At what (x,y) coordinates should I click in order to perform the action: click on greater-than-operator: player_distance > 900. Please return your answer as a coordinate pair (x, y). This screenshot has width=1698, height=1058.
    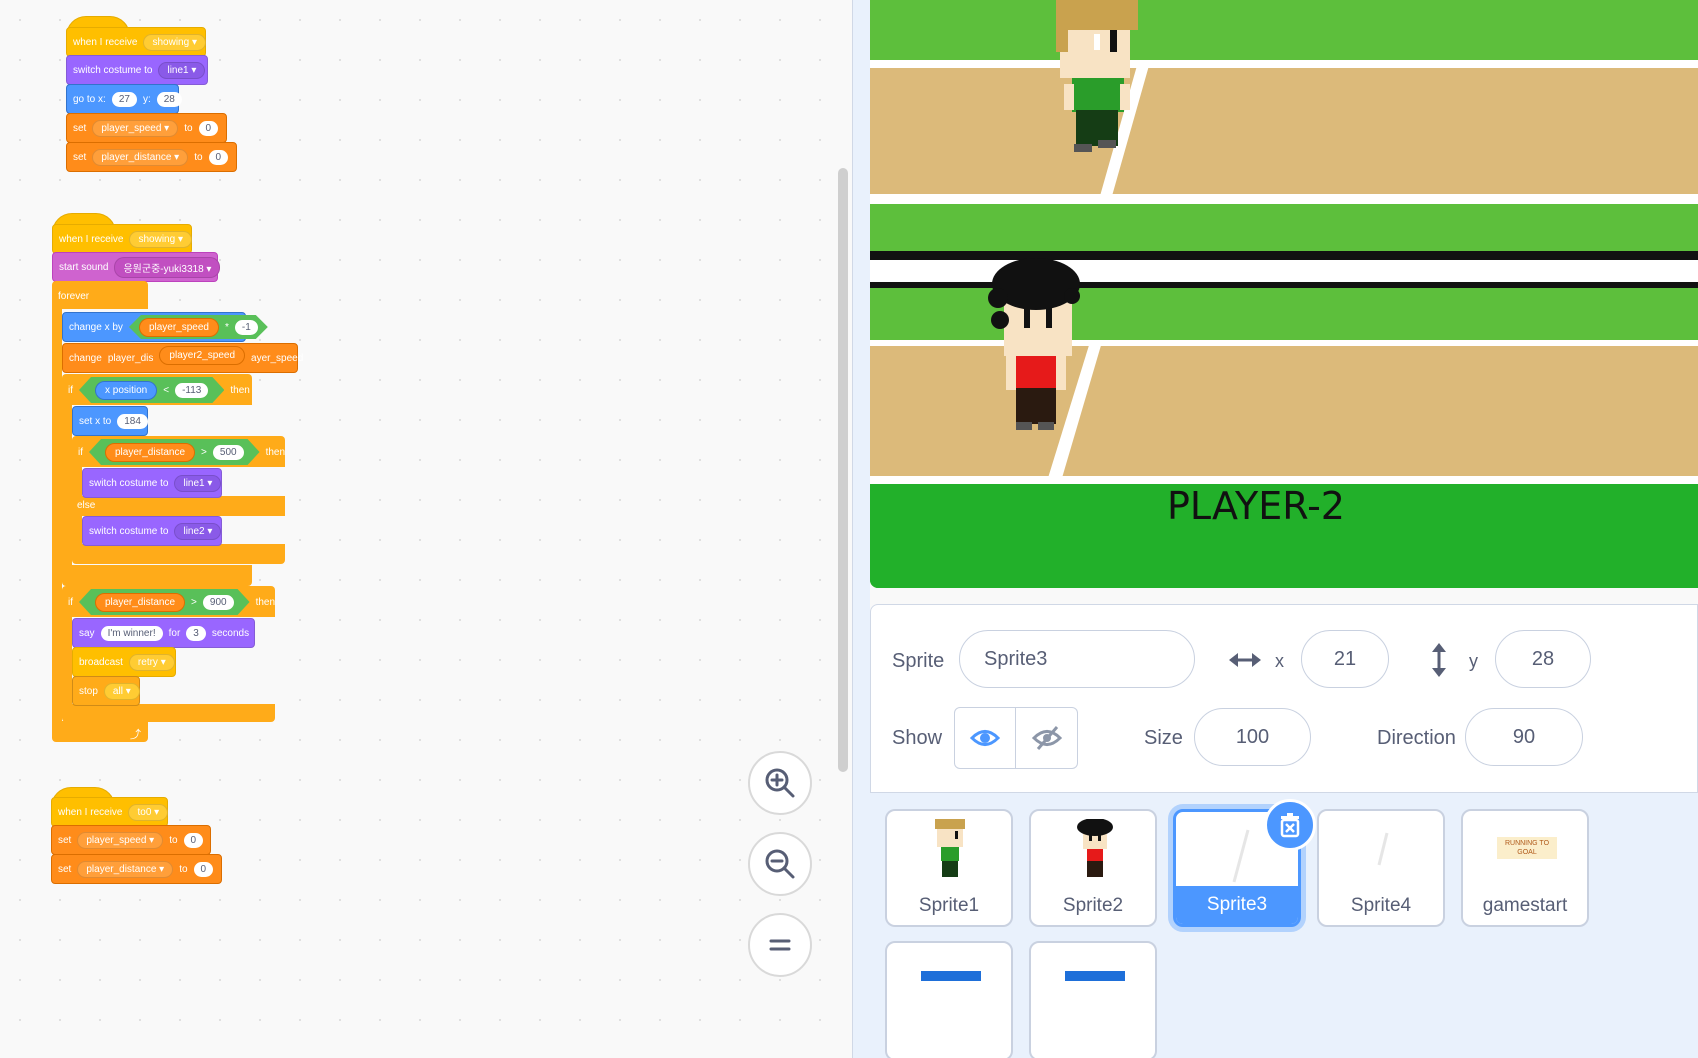
    Looking at the image, I should click on (164, 602).